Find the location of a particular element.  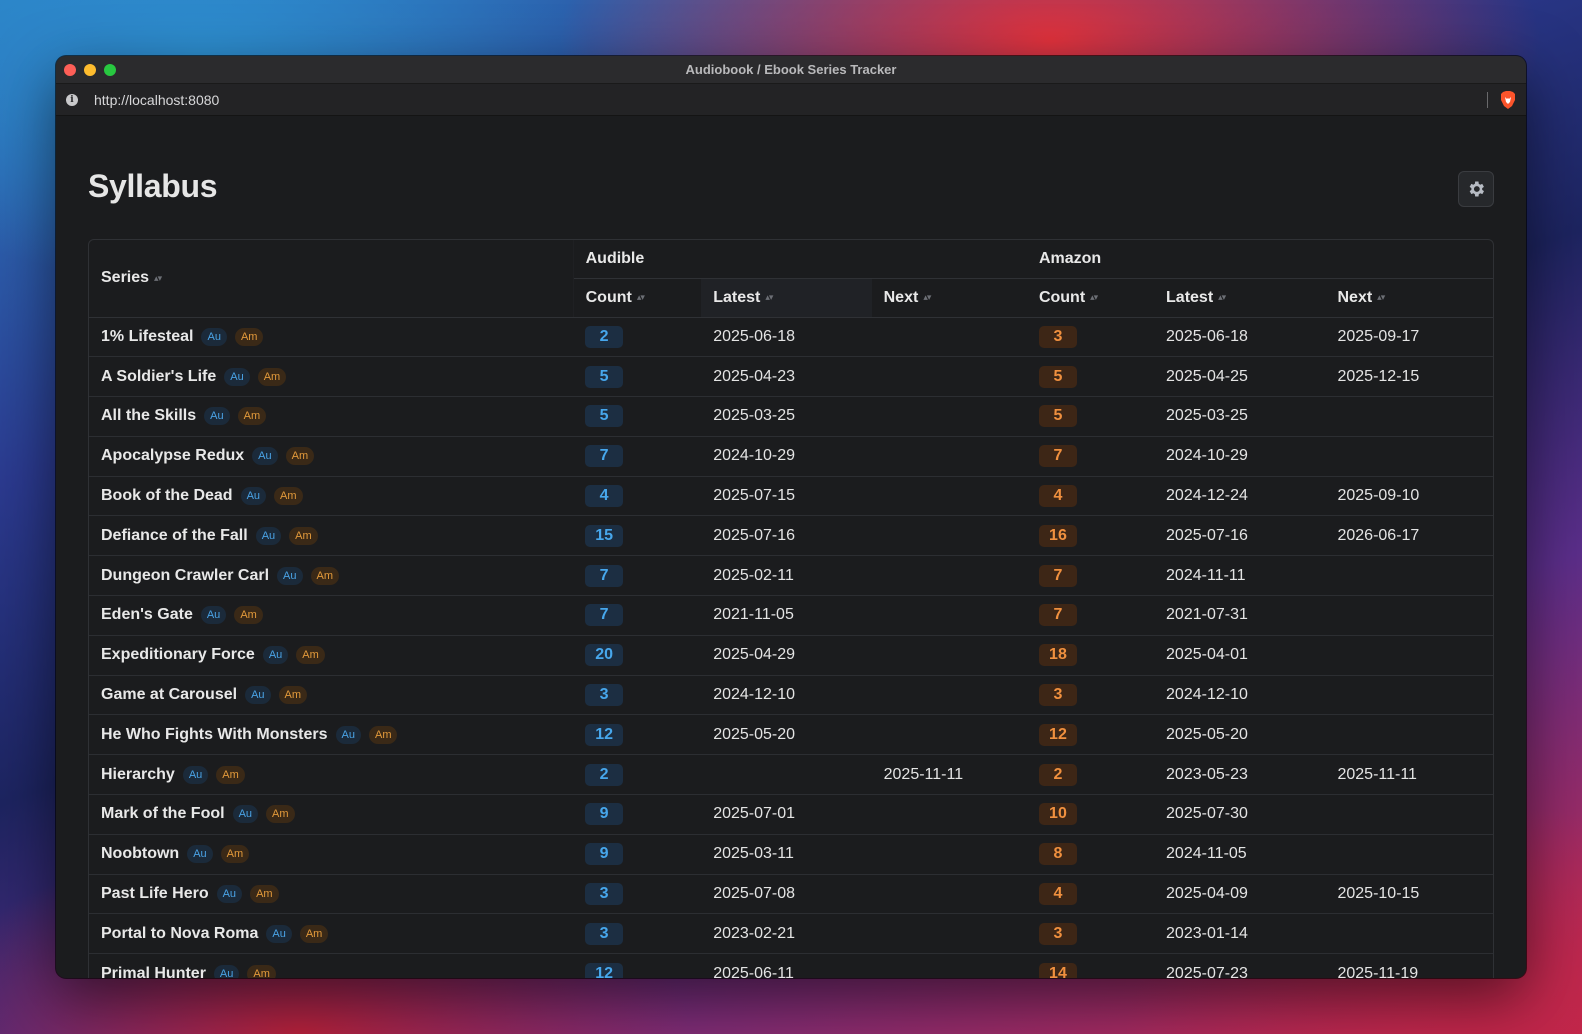

series-name: Portal to Nova Roma is located at coordinates (179, 933).